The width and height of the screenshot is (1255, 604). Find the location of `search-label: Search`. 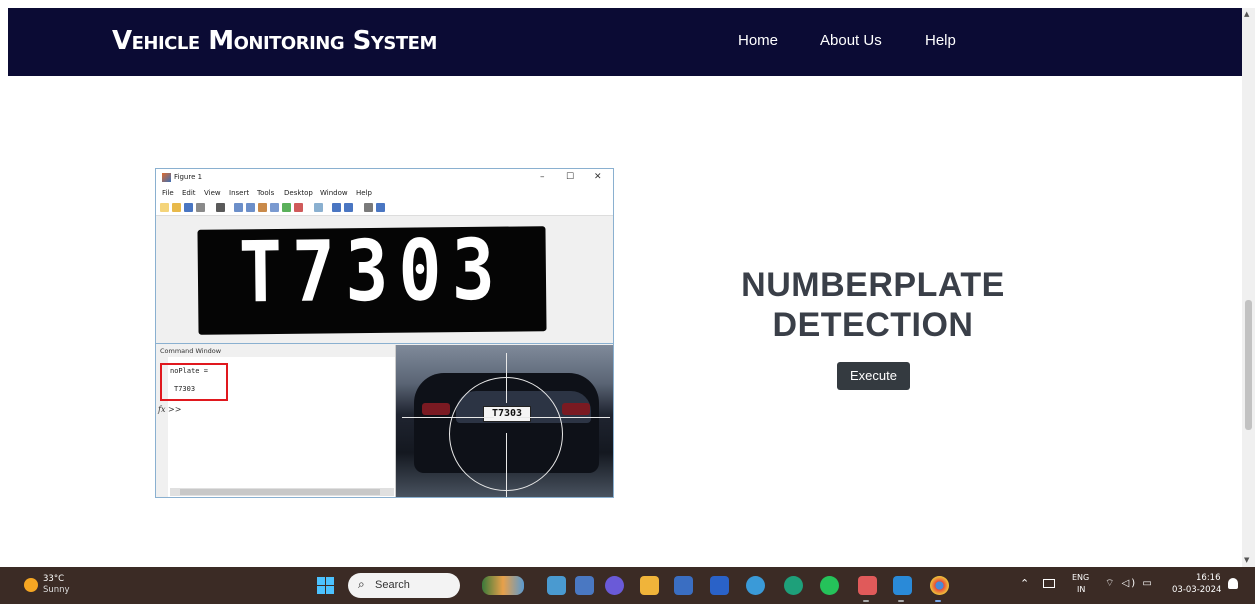

search-label: Search is located at coordinates (392, 585).